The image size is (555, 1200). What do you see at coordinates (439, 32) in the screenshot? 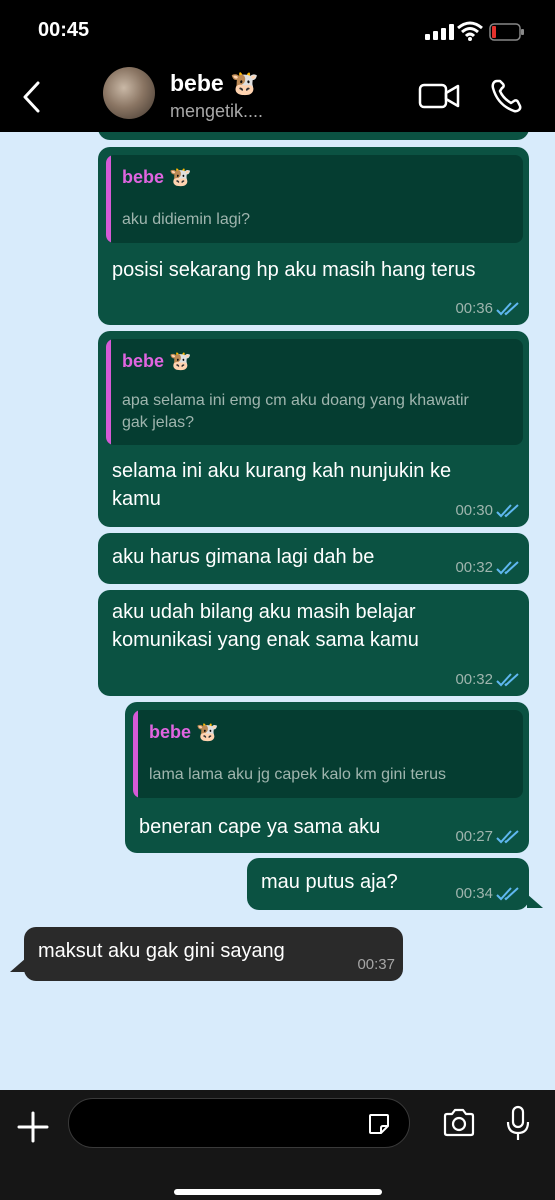
I see `signal-icon` at bounding box center [439, 32].